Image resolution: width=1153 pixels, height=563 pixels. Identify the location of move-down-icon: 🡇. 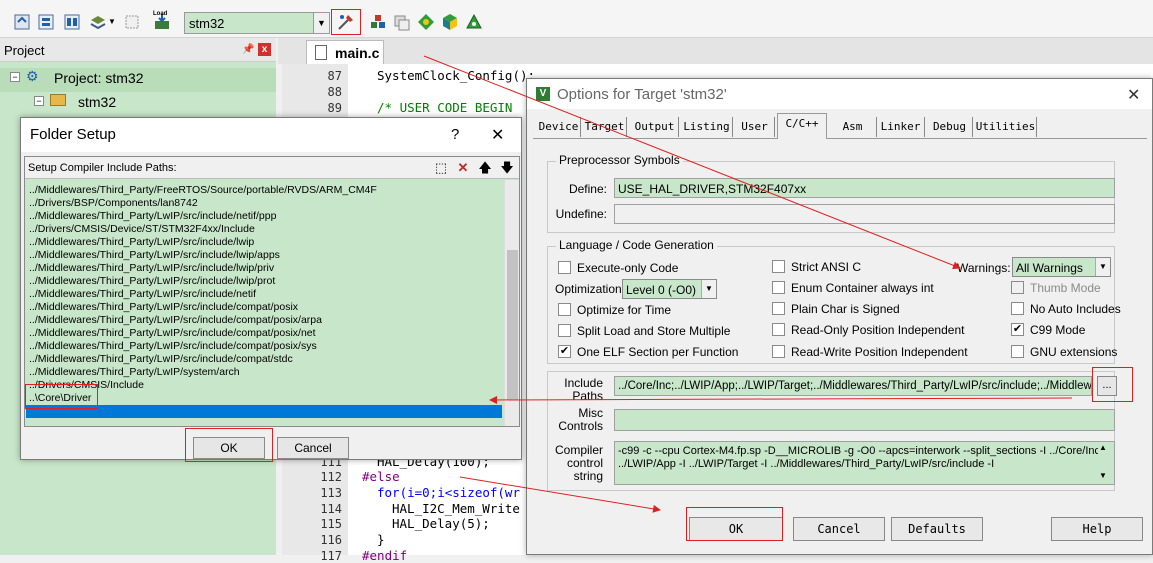
(507, 168).